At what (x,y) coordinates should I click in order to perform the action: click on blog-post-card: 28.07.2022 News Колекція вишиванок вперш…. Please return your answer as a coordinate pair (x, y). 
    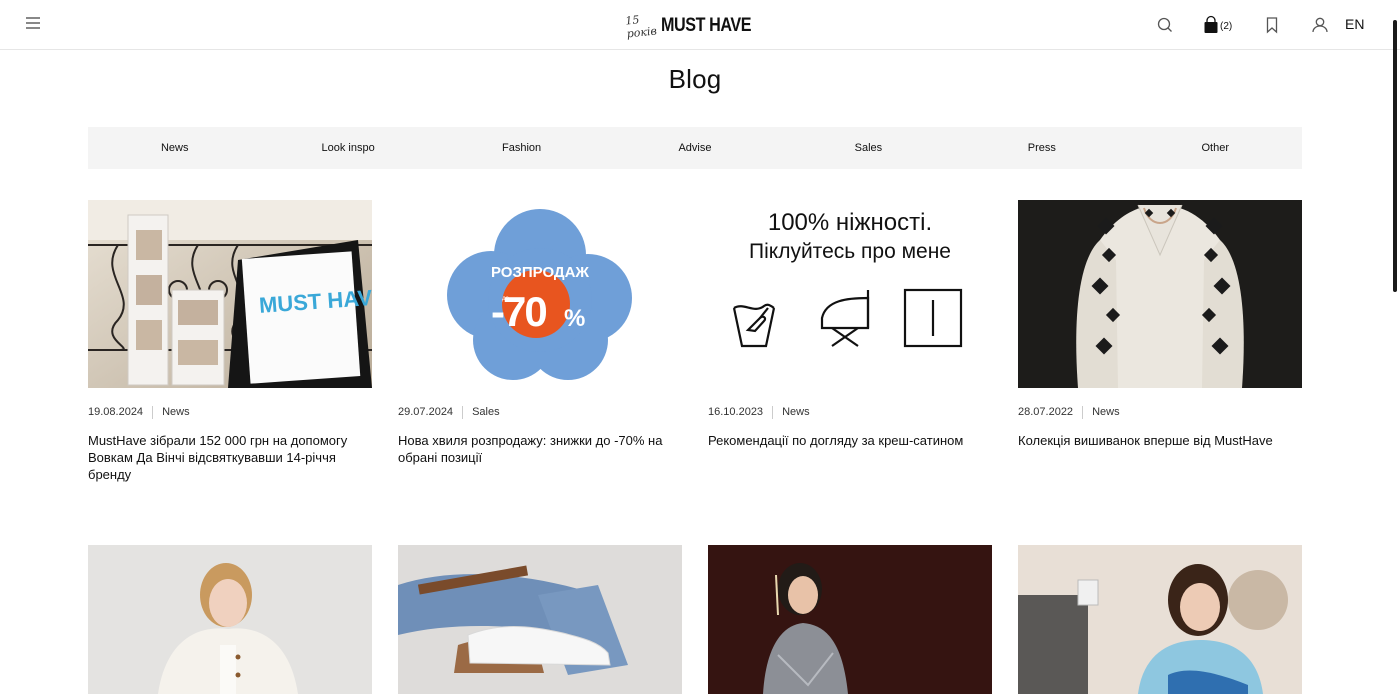
    Looking at the image, I should click on (1160, 324).